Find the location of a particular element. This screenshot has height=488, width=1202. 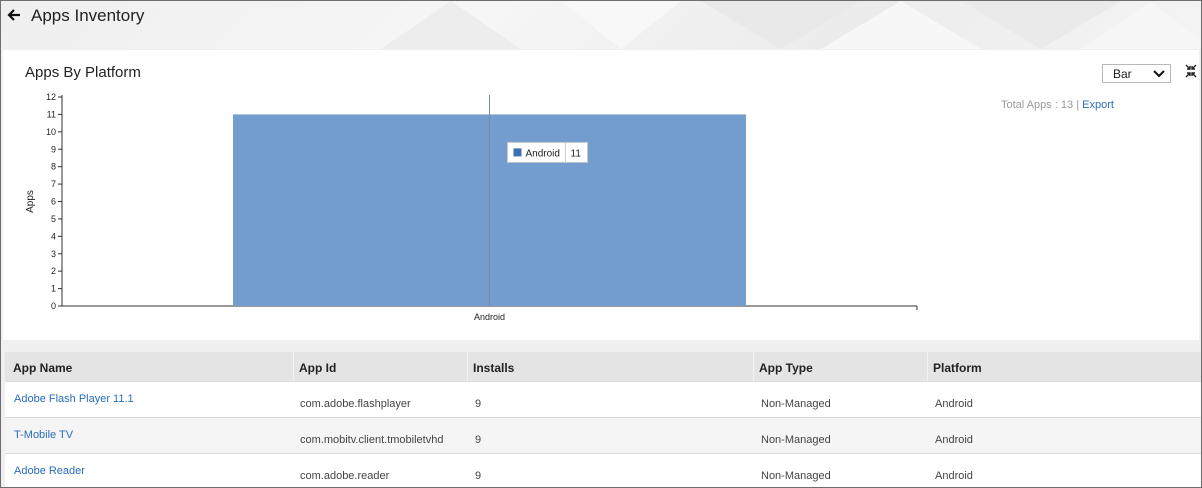

app-name-link: Adobe Flash Player 11.1 is located at coordinates (74, 399).